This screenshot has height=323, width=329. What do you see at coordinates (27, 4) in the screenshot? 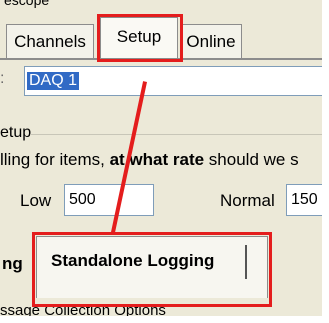
I see `window-title-fragment: escope` at bounding box center [27, 4].